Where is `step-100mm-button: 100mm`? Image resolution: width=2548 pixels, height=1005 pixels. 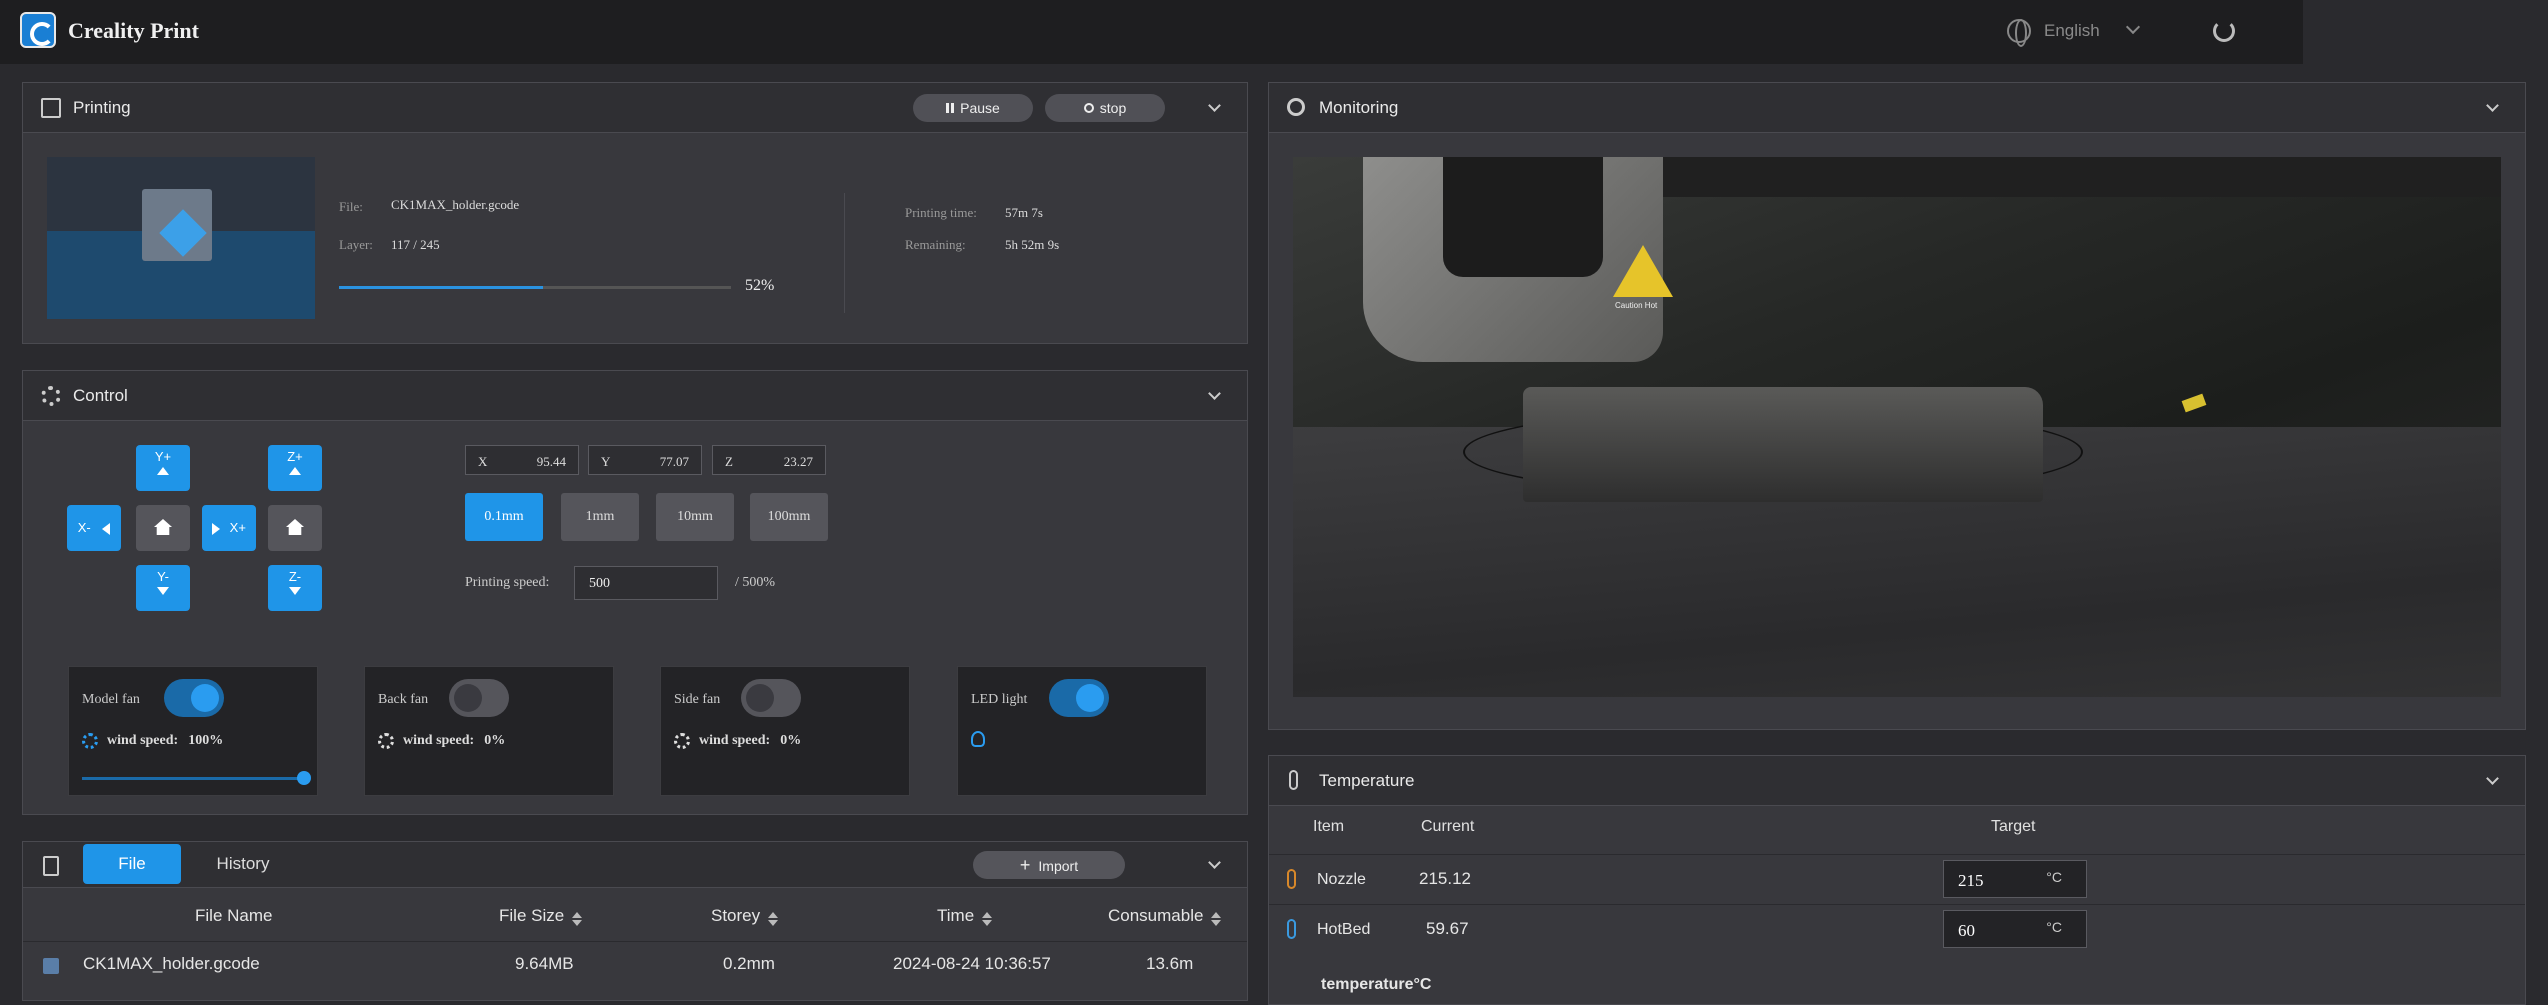
step-100mm-button: 100mm is located at coordinates (789, 517).